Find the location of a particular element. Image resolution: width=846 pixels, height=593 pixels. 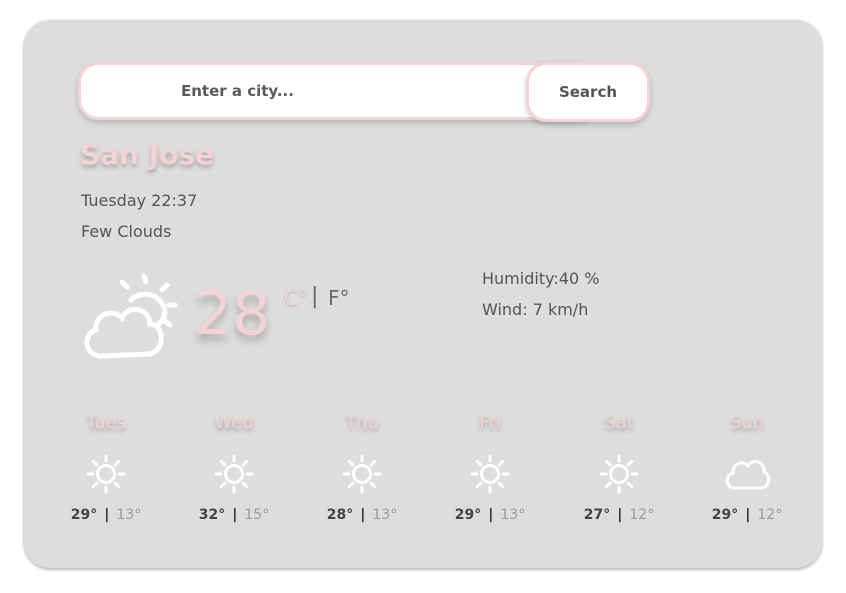

few-clouds-icon is located at coordinates (131, 316).